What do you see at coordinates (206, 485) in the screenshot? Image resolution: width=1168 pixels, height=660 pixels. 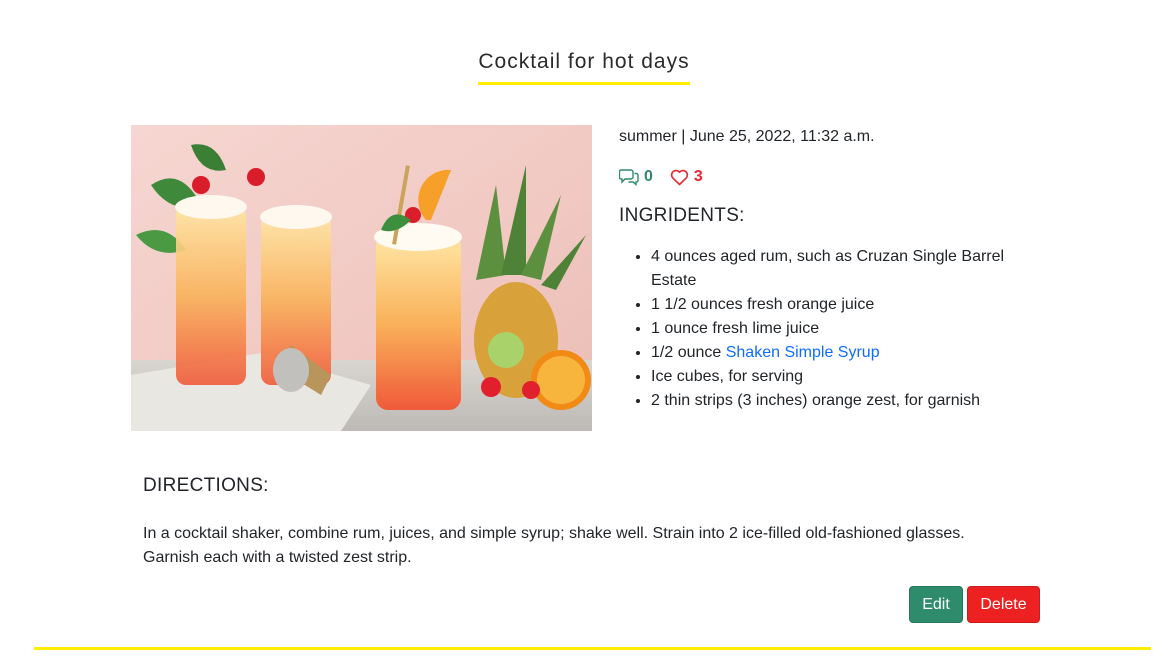 I see `directions-heading: DIRECTIONS:` at bounding box center [206, 485].